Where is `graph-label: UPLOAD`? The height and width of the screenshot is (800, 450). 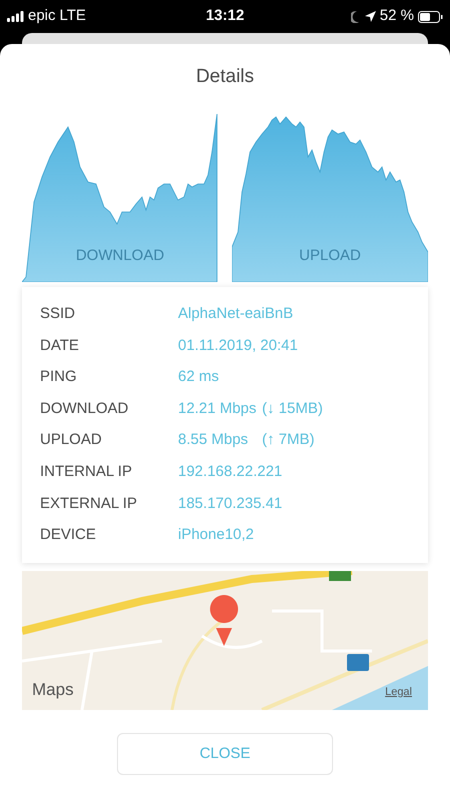 graph-label: UPLOAD is located at coordinates (330, 256).